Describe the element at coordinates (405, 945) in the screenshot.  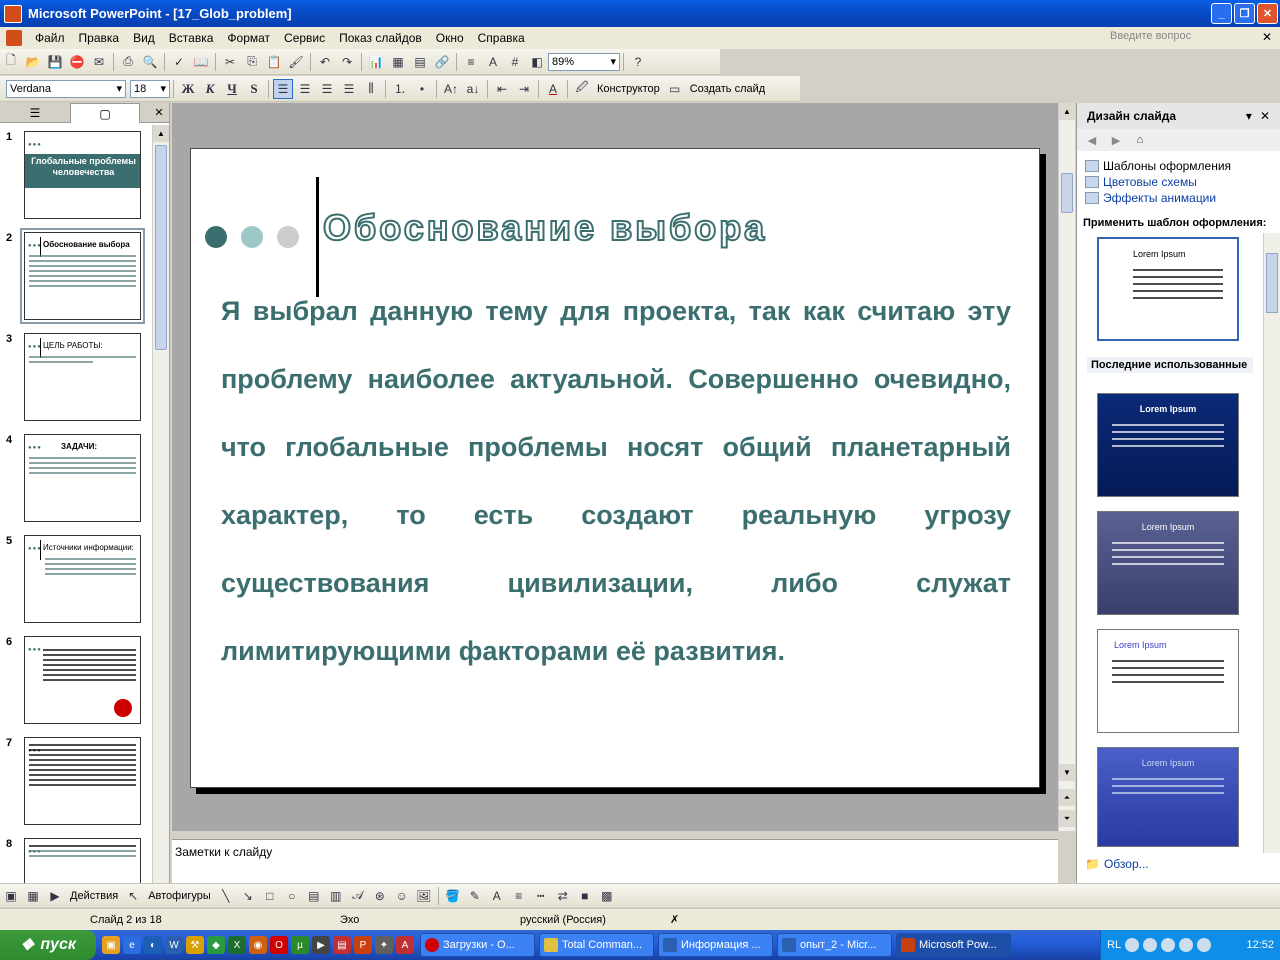
I see `acrobat-icon: A` at that location.